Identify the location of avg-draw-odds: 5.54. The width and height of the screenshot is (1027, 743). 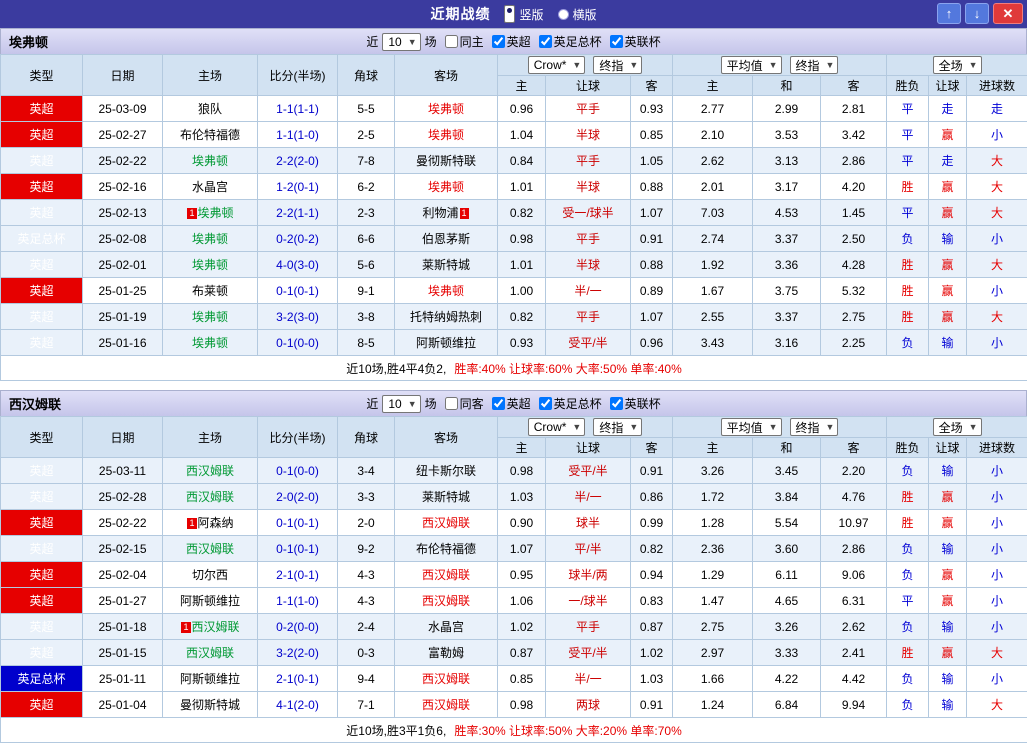
(787, 523).